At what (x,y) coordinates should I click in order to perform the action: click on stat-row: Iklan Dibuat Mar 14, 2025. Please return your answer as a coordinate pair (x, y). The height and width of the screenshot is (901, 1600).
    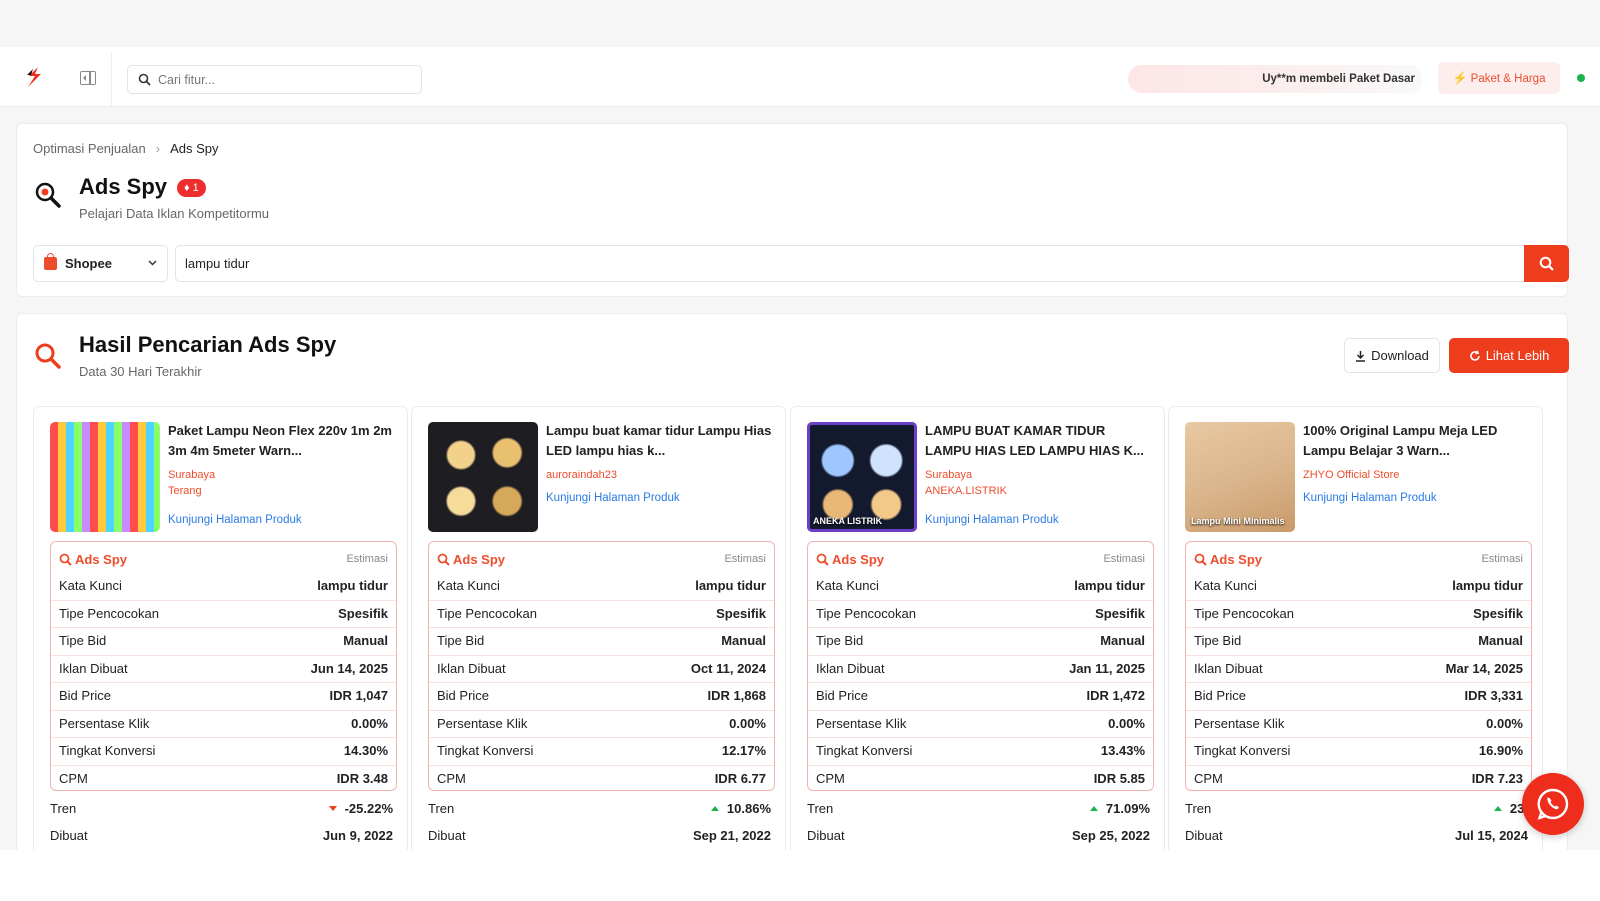
    Looking at the image, I should click on (1358, 668).